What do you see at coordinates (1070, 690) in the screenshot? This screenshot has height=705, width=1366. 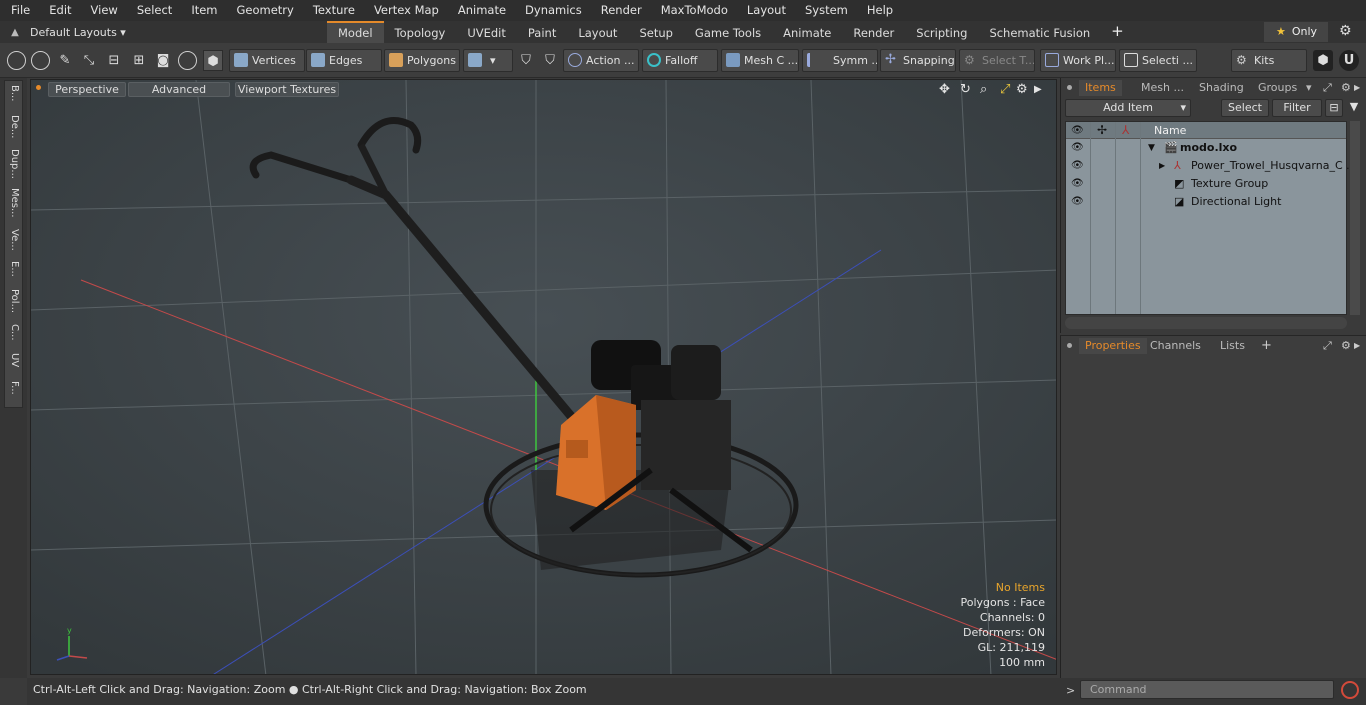 I see `command-arrow-icon: >` at bounding box center [1070, 690].